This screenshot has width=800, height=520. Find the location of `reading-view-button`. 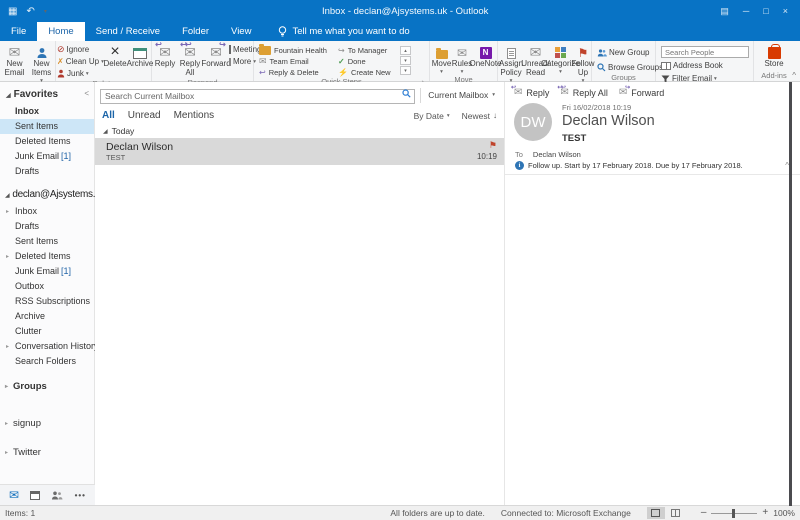

reading-view-button is located at coordinates (676, 513).